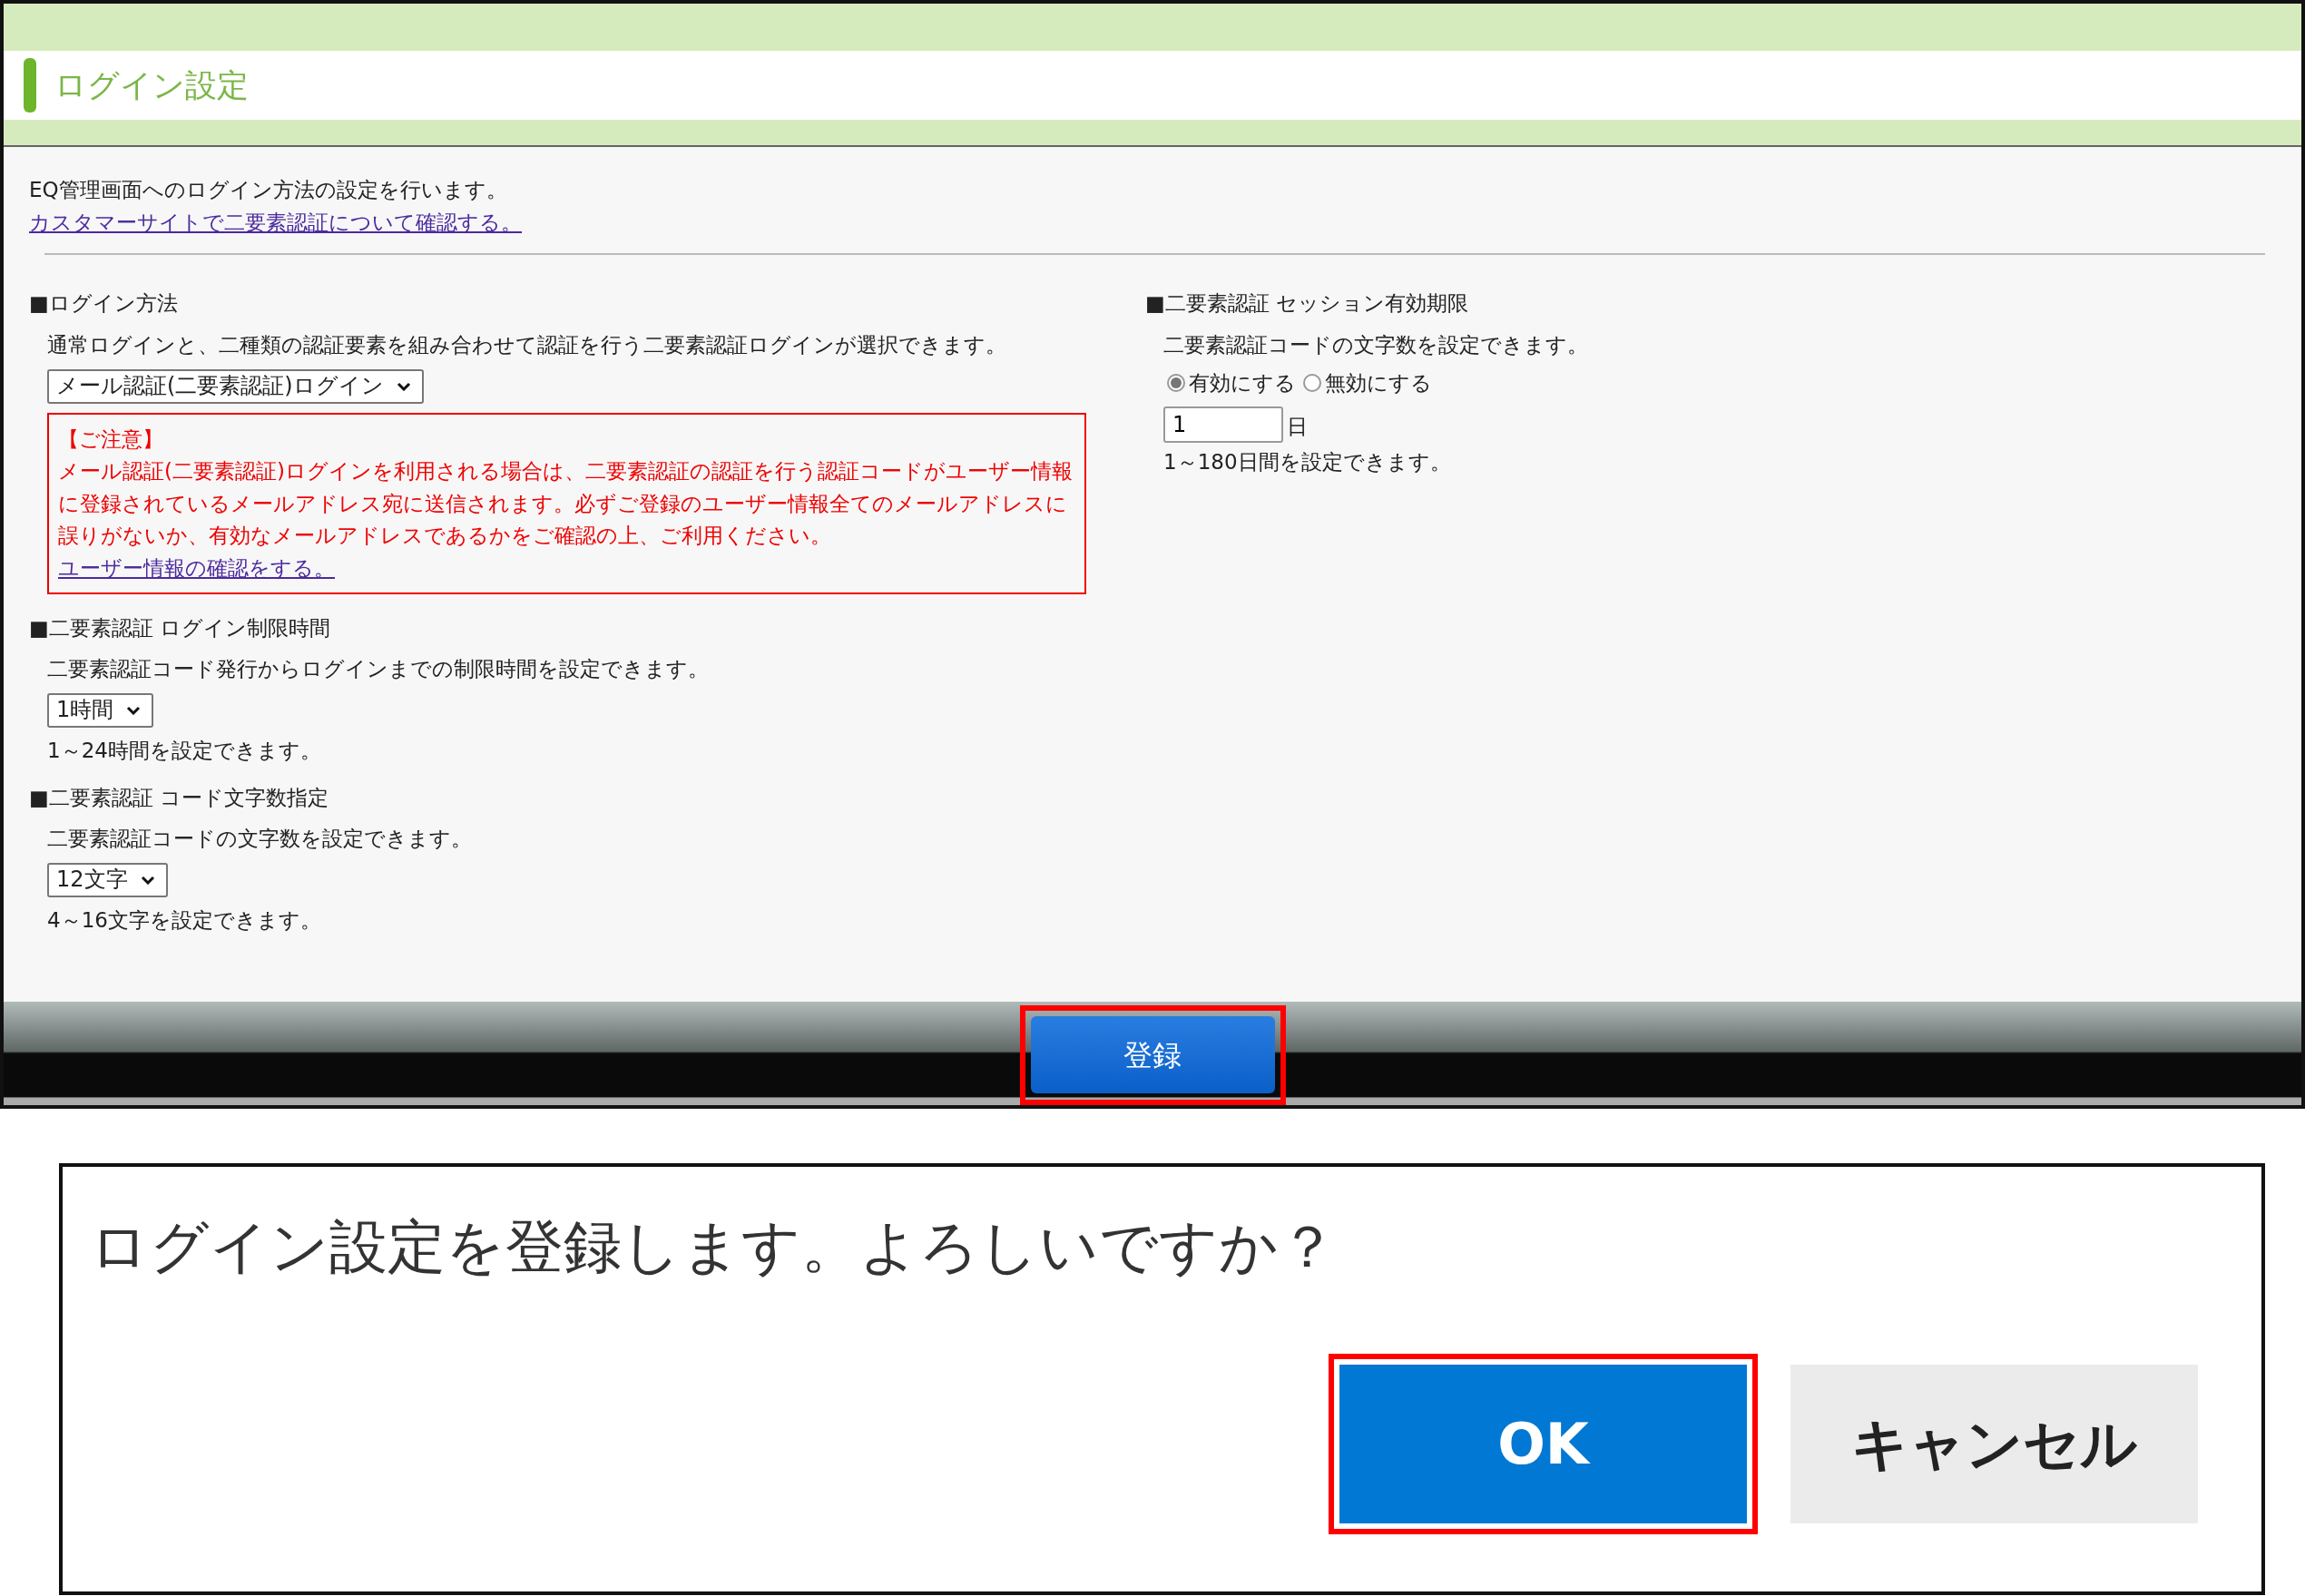 This screenshot has height=1596, width=2305. I want to click on dropdown: メール認証(二要素認証)ログイン, so click(236, 386).